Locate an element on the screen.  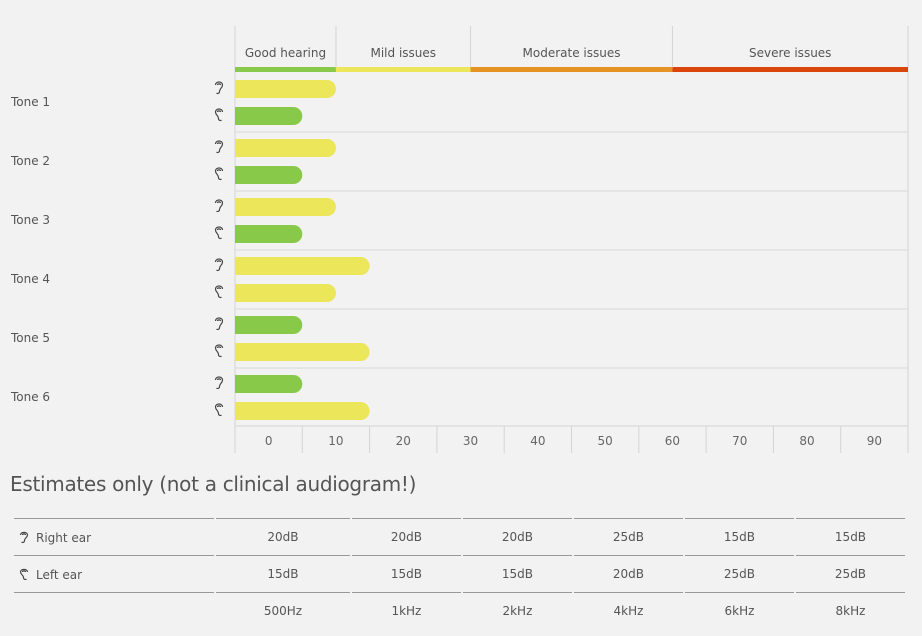
category-label: Tone 6 is located at coordinates (30, 397).